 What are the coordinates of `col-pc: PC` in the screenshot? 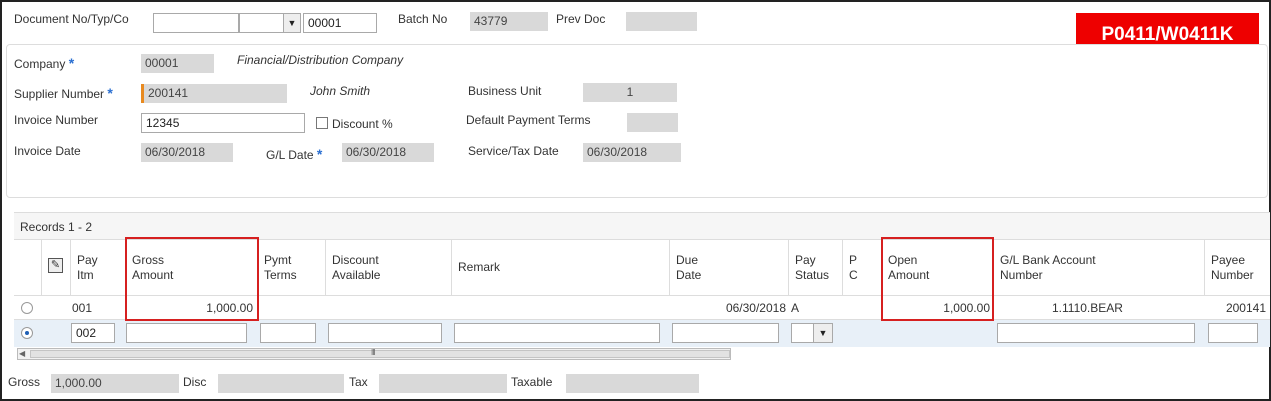 It's located at (862, 267).